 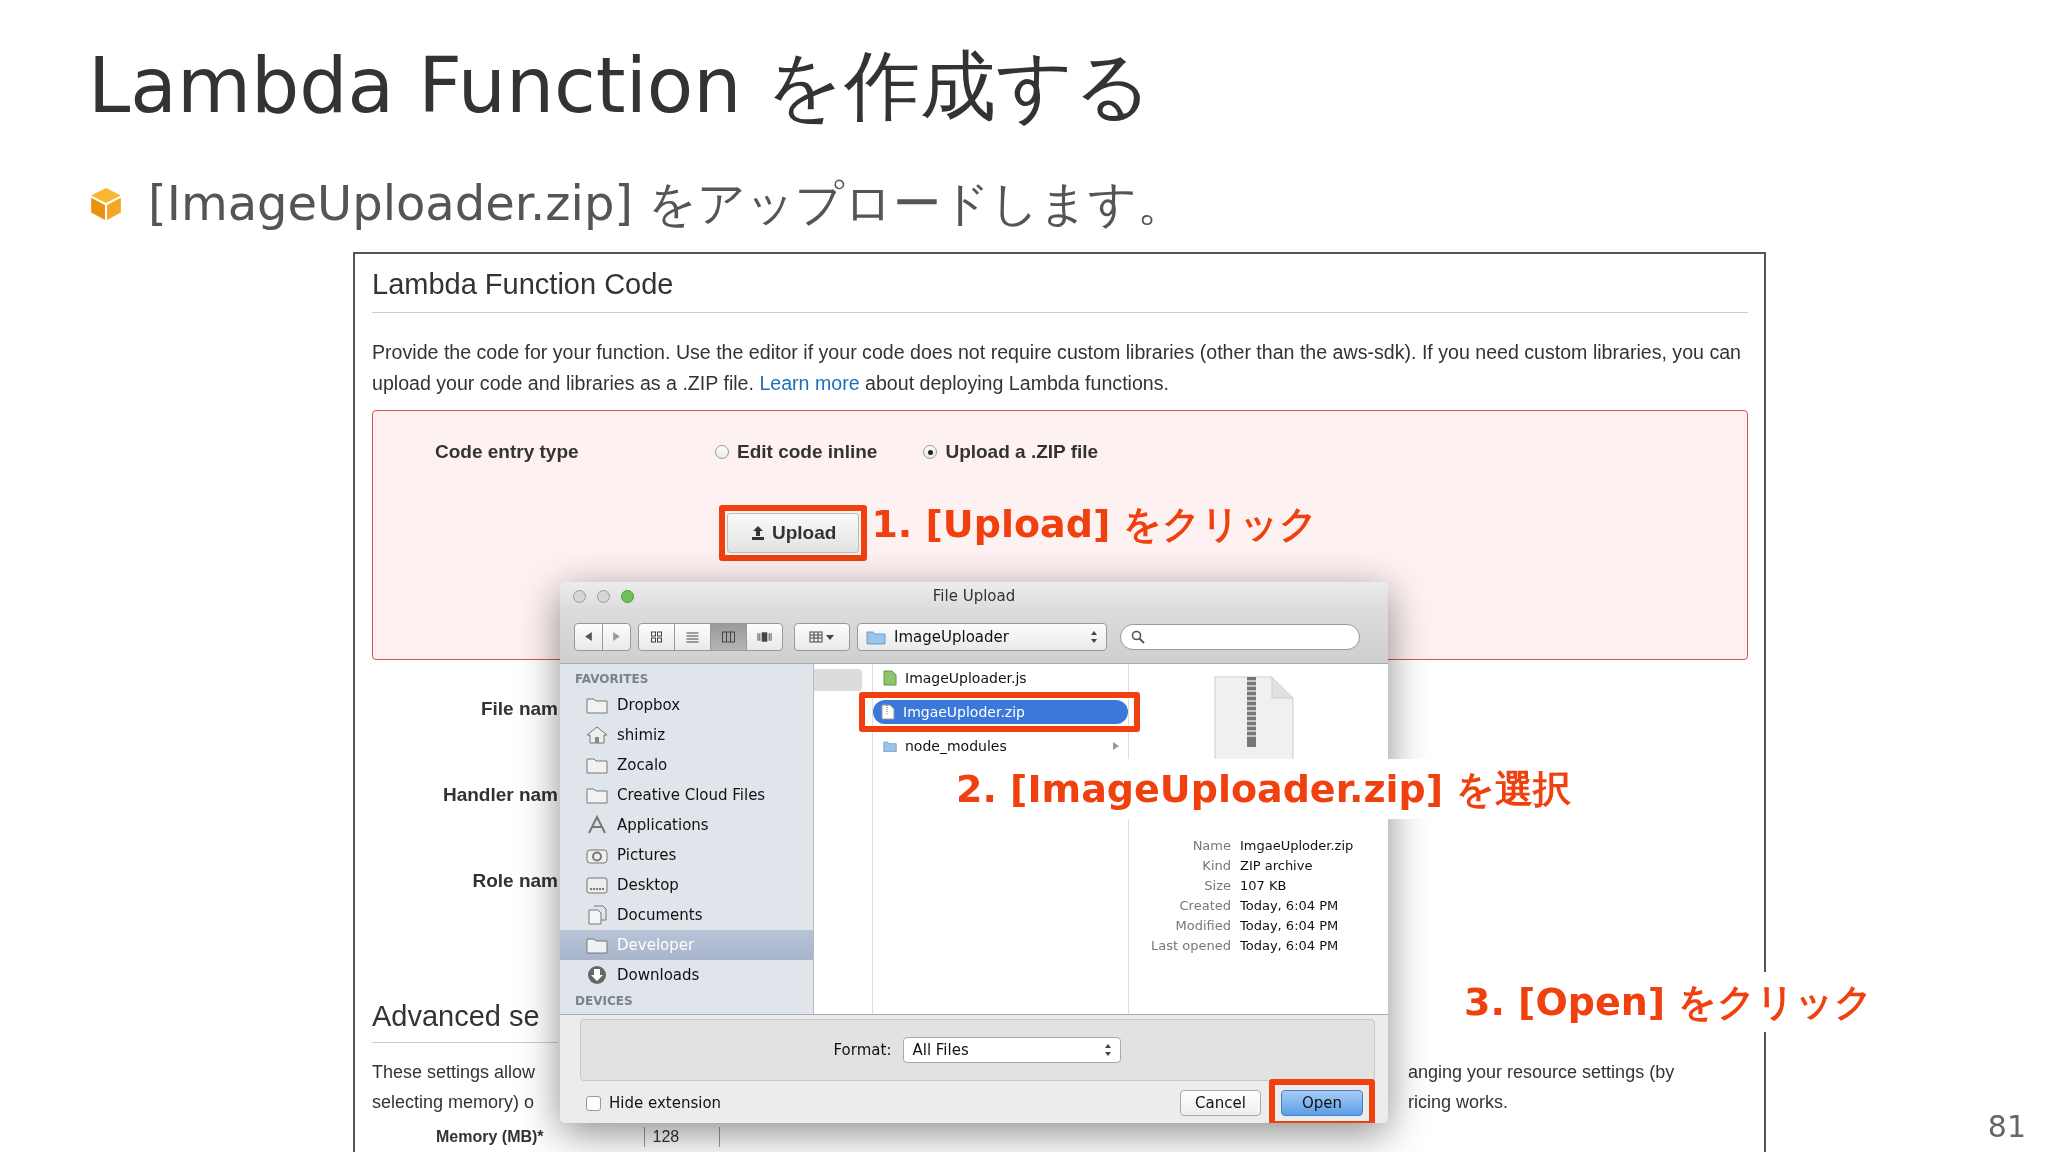 I want to click on back-arrow-icon, so click(x=588, y=636).